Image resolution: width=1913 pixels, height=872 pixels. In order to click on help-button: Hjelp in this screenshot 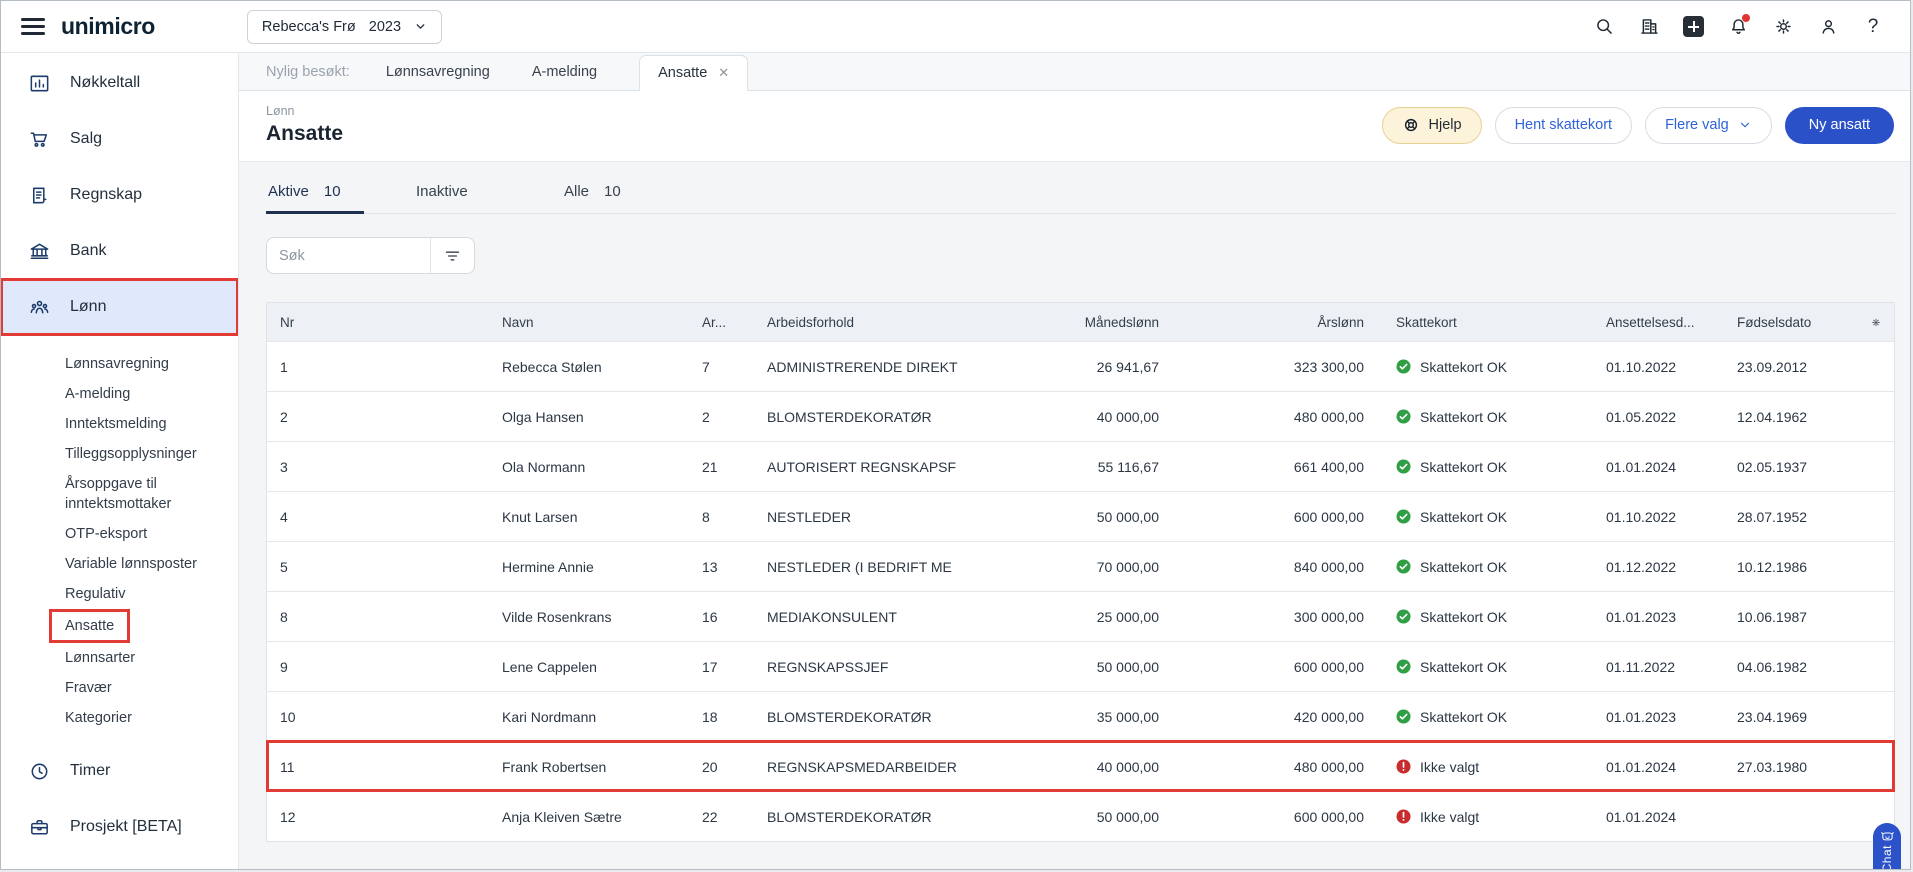, I will do `click(1431, 125)`.